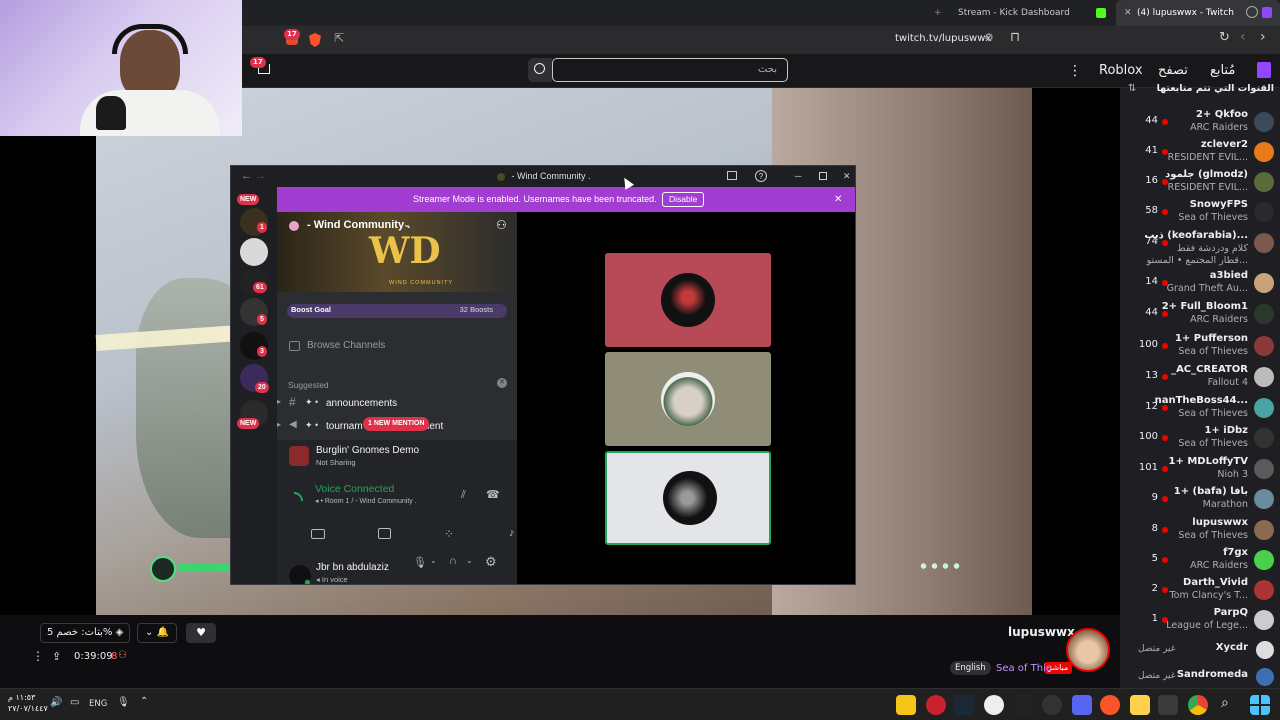 This screenshot has width=1280, height=720. I want to click on network-icon: ▭, so click(74, 702).